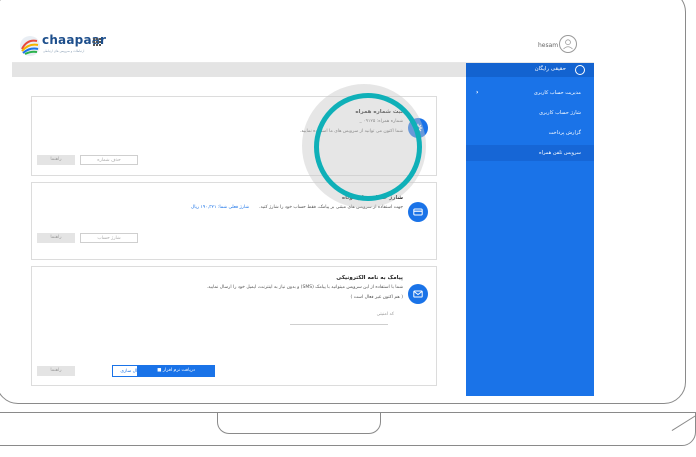  I want to click on username: hesam, so click(548, 45).